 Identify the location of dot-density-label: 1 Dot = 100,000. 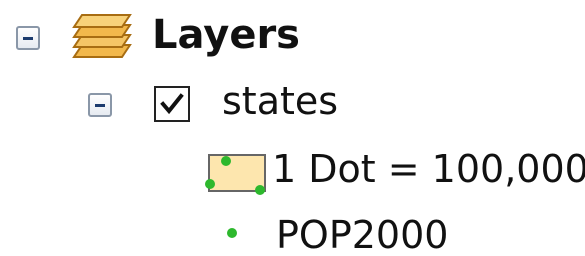
(428, 169).